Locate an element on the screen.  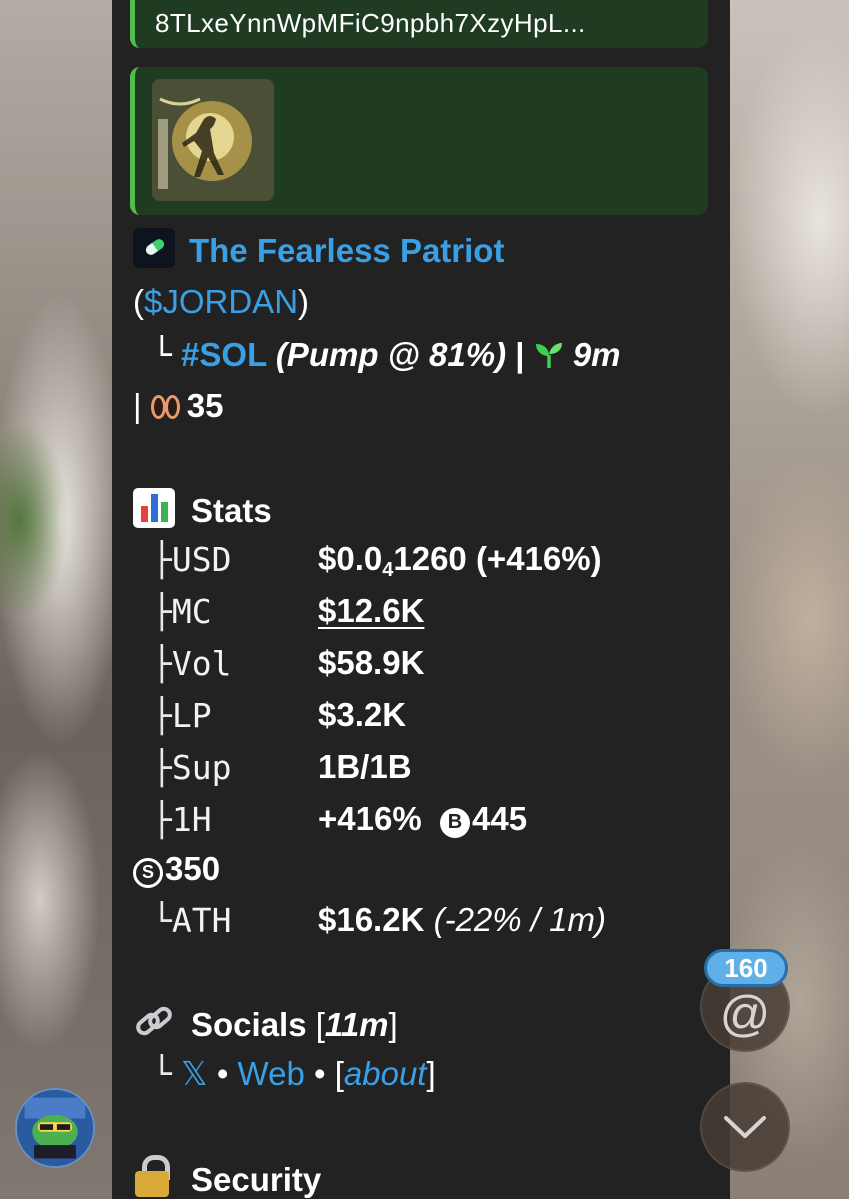
background-left is located at coordinates (56, 599).